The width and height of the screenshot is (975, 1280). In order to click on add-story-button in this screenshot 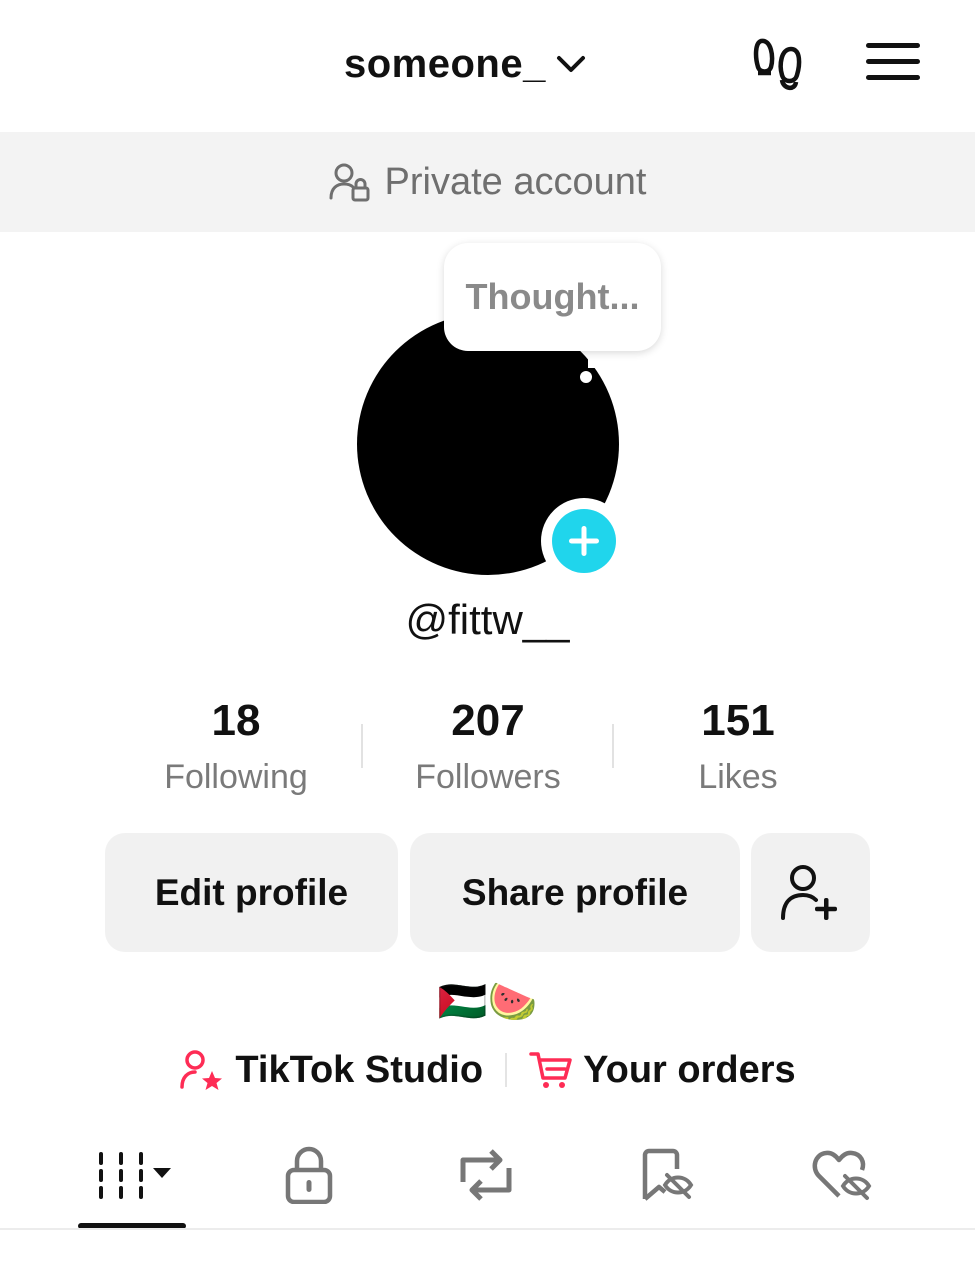, I will do `click(584, 541)`.